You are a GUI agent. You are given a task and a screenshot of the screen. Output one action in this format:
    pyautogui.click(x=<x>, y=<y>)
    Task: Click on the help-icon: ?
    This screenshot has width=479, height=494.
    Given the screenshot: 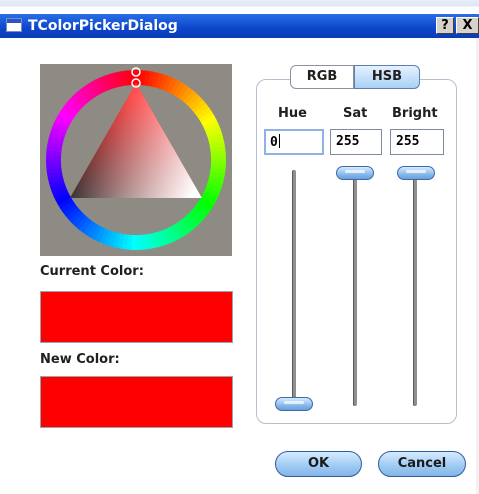 What is the action you would take?
    pyautogui.click(x=445, y=25)
    